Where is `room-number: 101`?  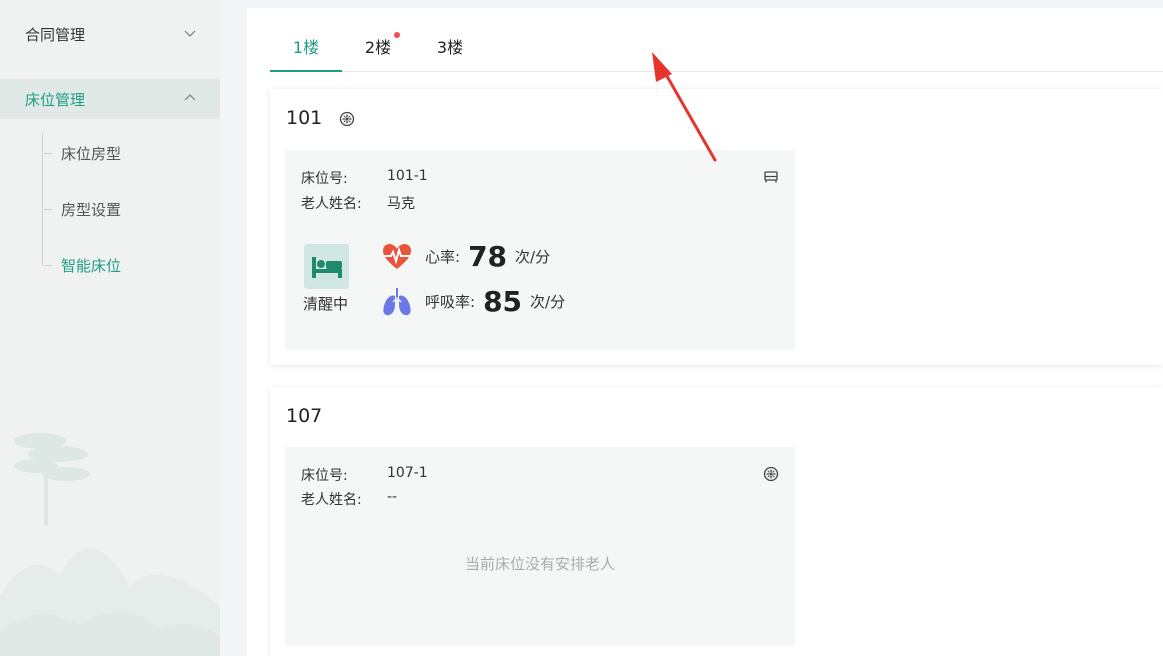 room-number: 101 is located at coordinates (304, 118).